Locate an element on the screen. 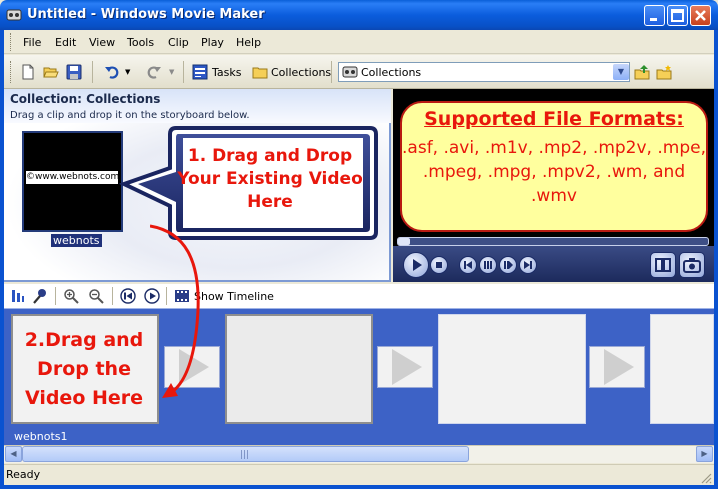 Image resolution: width=718 pixels, height=489 pixels. stop-icon is located at coordinates (439, 265).